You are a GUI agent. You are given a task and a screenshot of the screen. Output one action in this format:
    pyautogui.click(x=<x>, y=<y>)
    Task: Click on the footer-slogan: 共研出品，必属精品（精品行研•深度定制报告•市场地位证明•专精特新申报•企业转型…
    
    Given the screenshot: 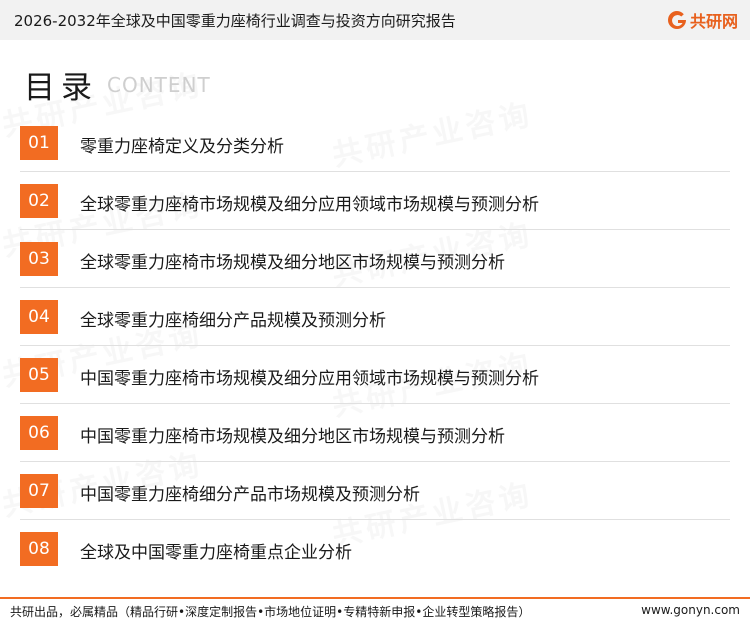 What is the action you would take?
    pyautogui.click(x=270, y=612)
    